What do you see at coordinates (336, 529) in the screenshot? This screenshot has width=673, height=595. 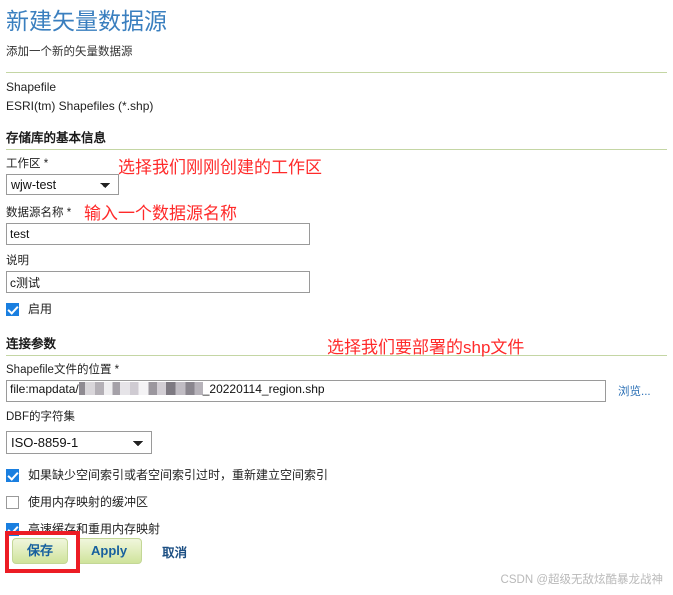 I see `cache-reuse-memory-maps-row: 高速缓存和重用内存映射` at bounding box center [336, 529].